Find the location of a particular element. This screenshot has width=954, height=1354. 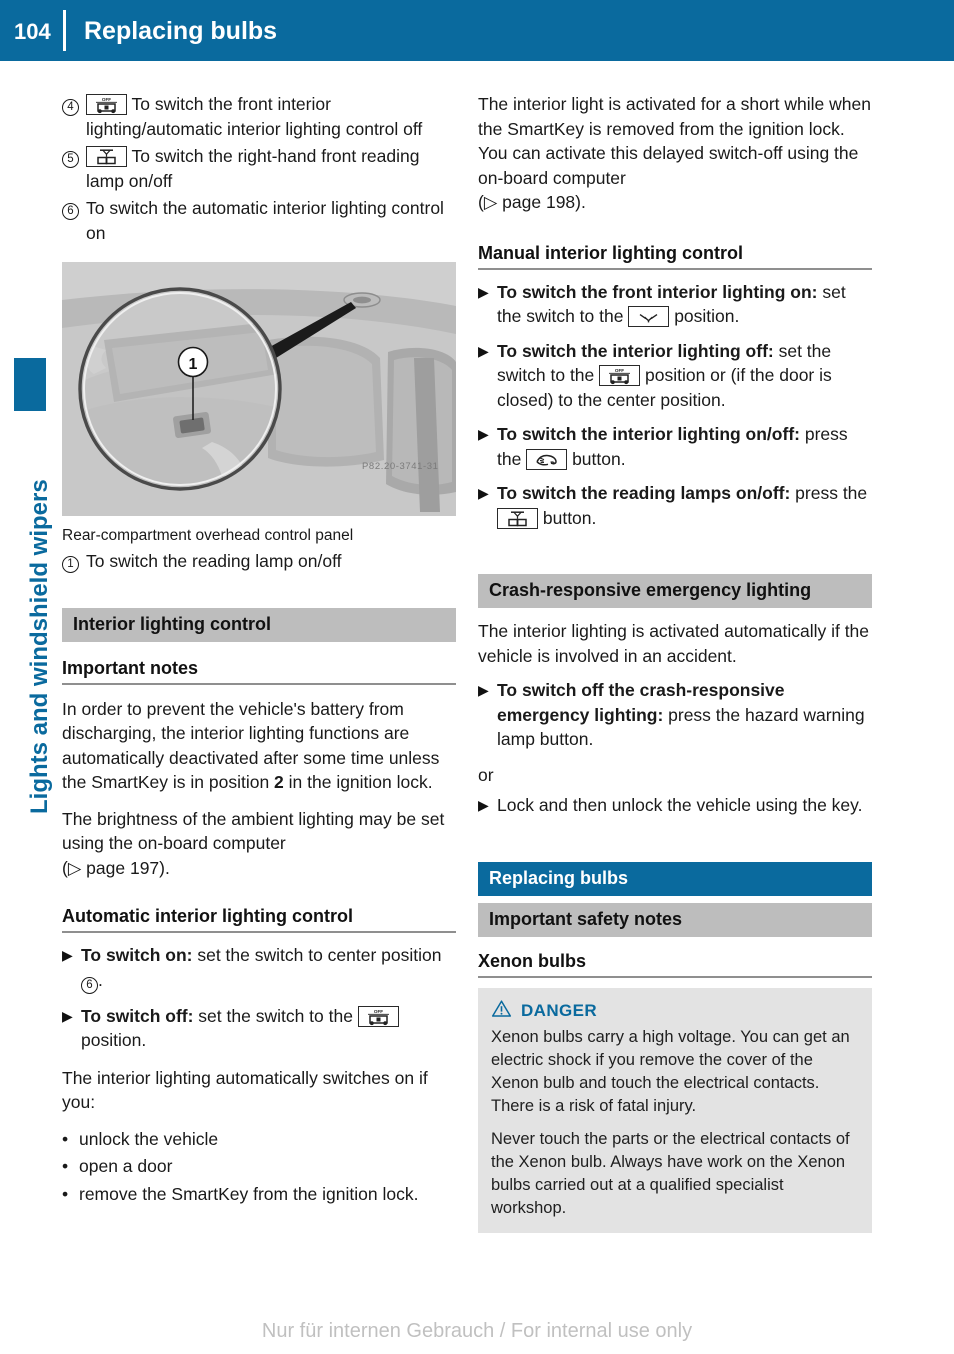

section-bar-crash-responsive-emergency-lighting: Crash-responsive emergency lighting is located at coordinates (675, 591).